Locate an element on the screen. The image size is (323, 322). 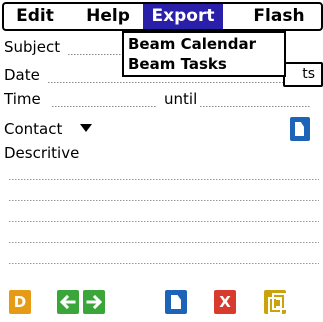
contact-dropdown-arrow-icon is located at coordinates (86, 128).